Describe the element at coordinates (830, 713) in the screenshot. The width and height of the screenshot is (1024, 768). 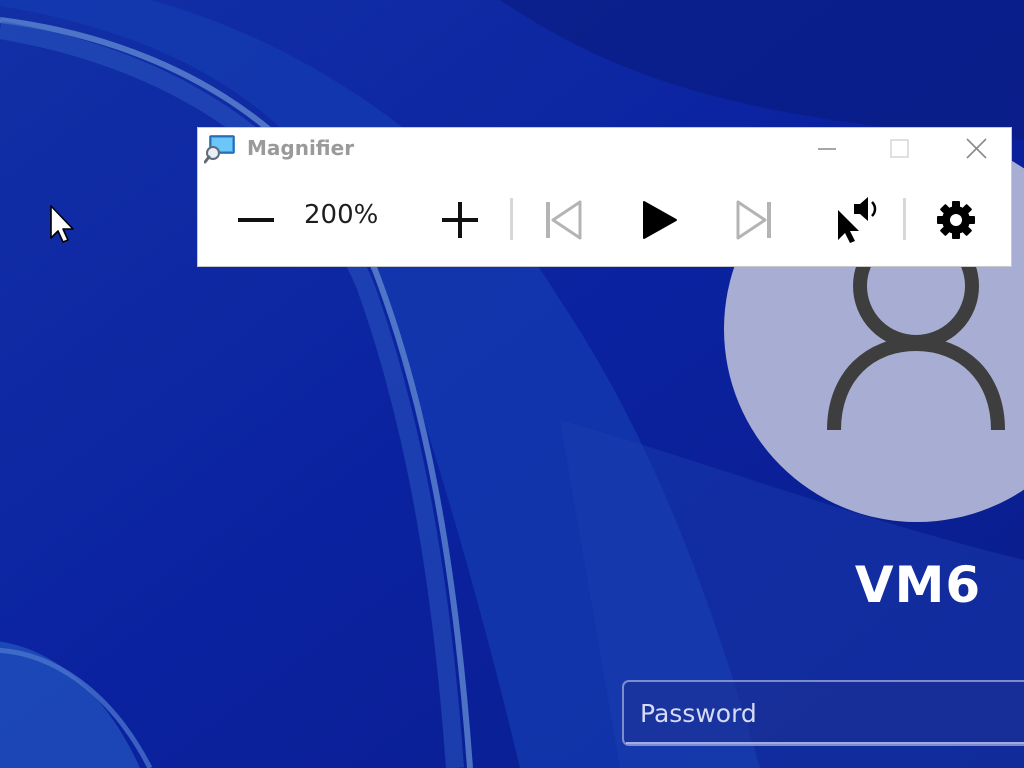
I see `password-input` at that location.